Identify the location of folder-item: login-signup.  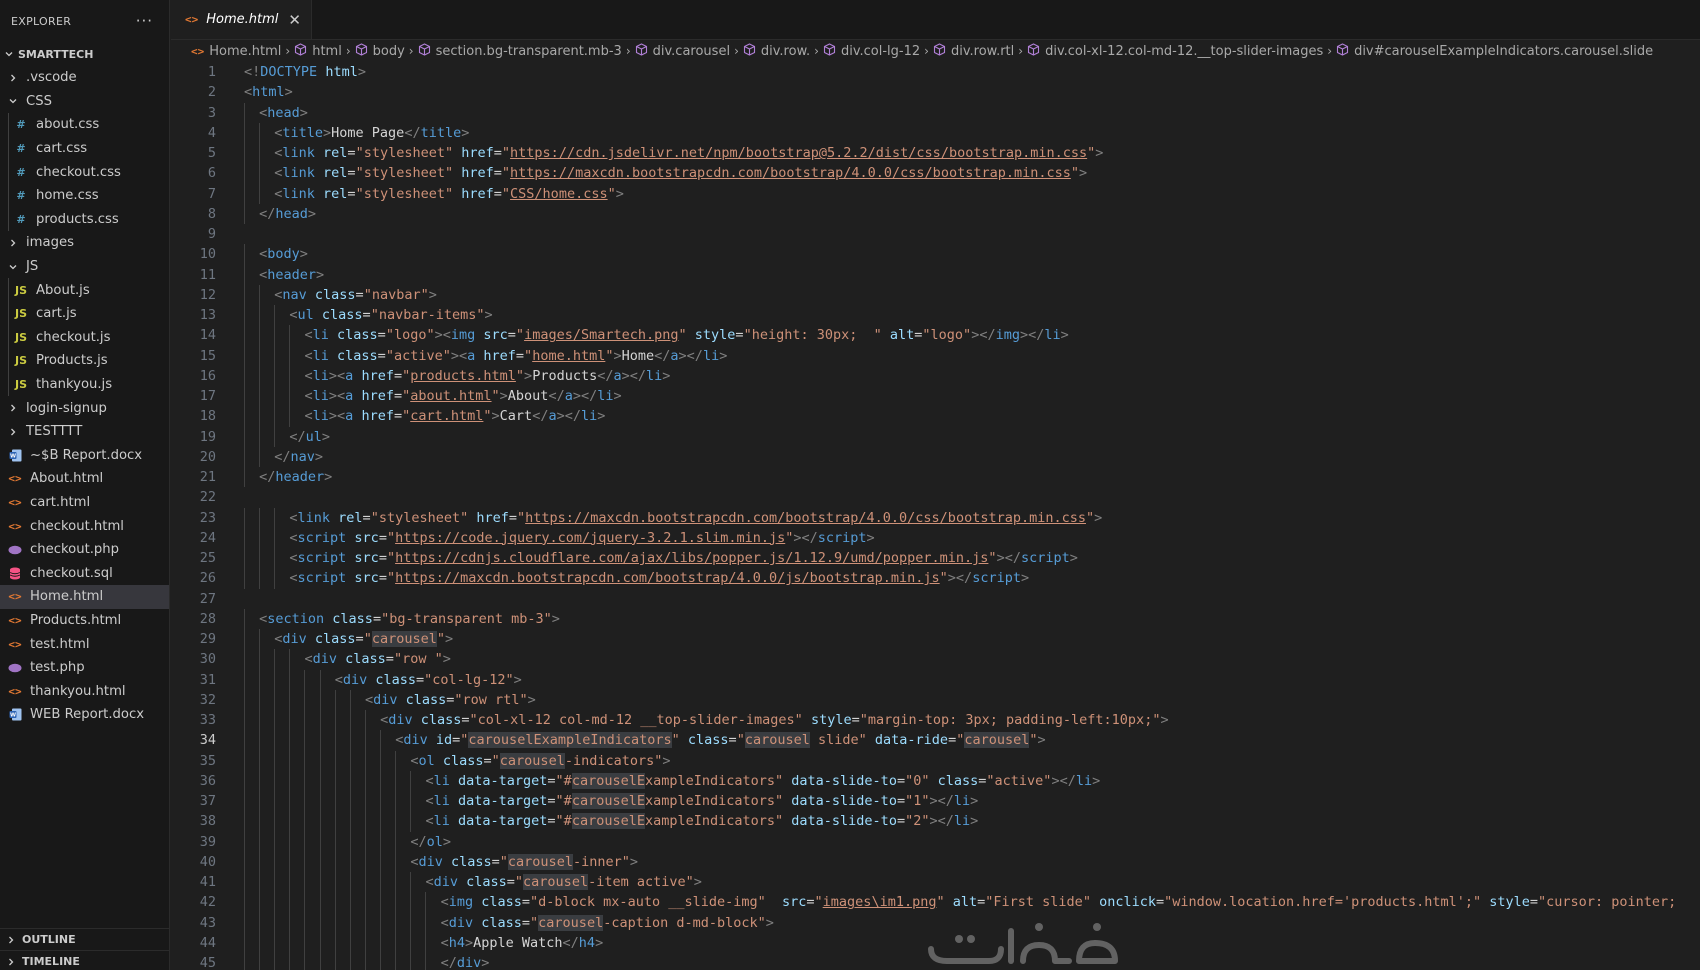
(84, 408).